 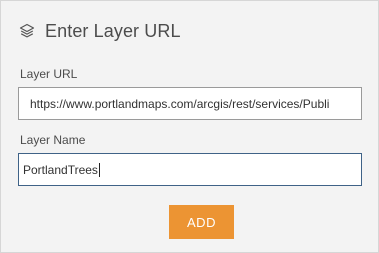 What do you see at coordinates (53, 140) in the screenshot?
I see `layer-name-label: Layer Name` at bounding box center [53, 140].